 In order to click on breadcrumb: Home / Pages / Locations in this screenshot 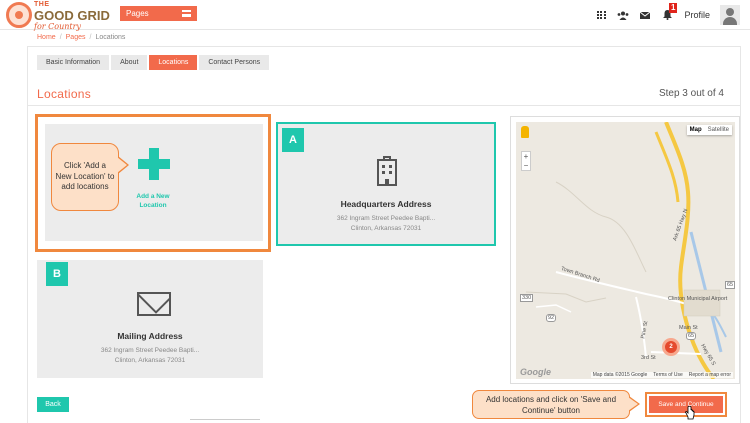, I will do `click(81, 37)`.